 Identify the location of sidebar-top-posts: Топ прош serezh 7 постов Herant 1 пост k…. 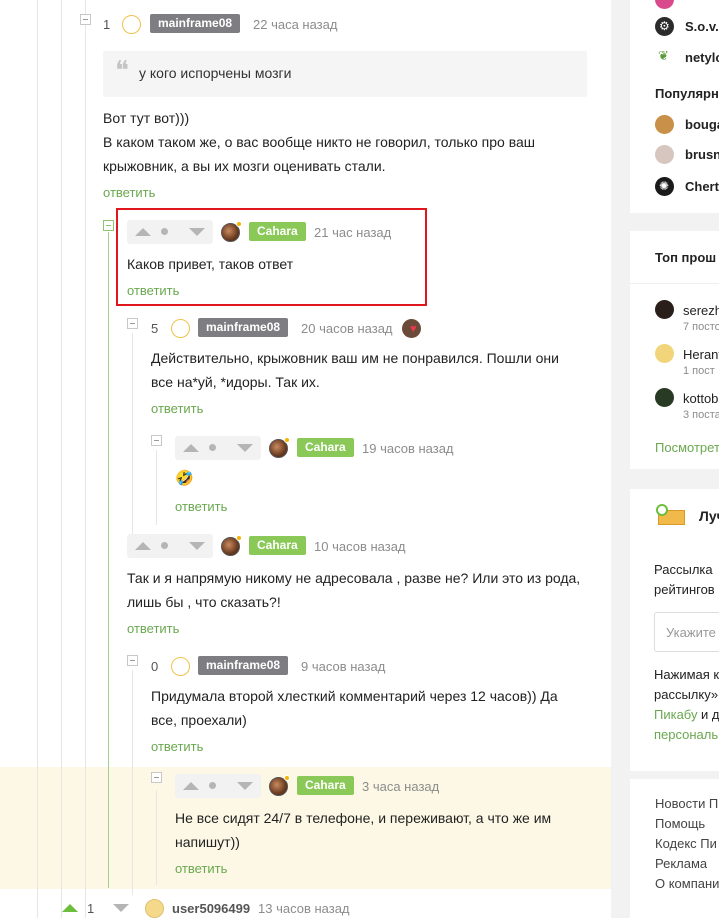
(674, 350).